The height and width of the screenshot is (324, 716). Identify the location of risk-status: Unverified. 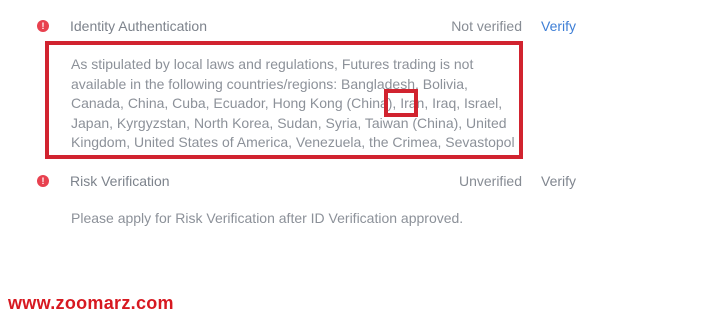
(490, 181).